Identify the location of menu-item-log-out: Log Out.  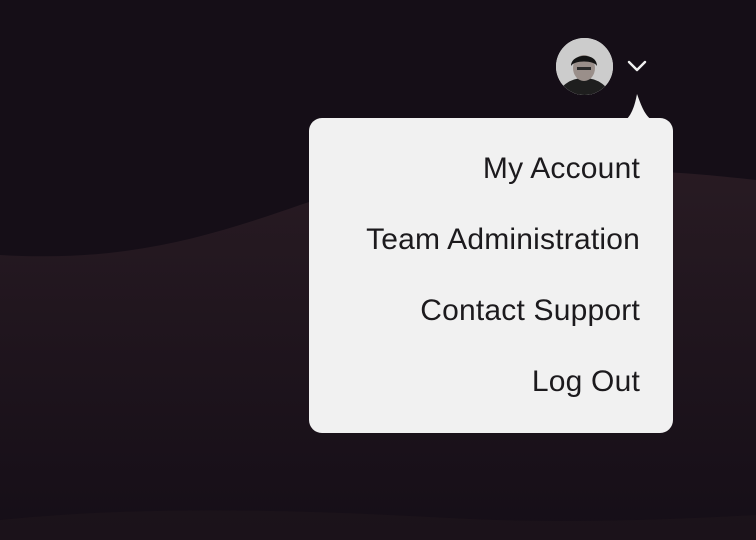
(586, 382).